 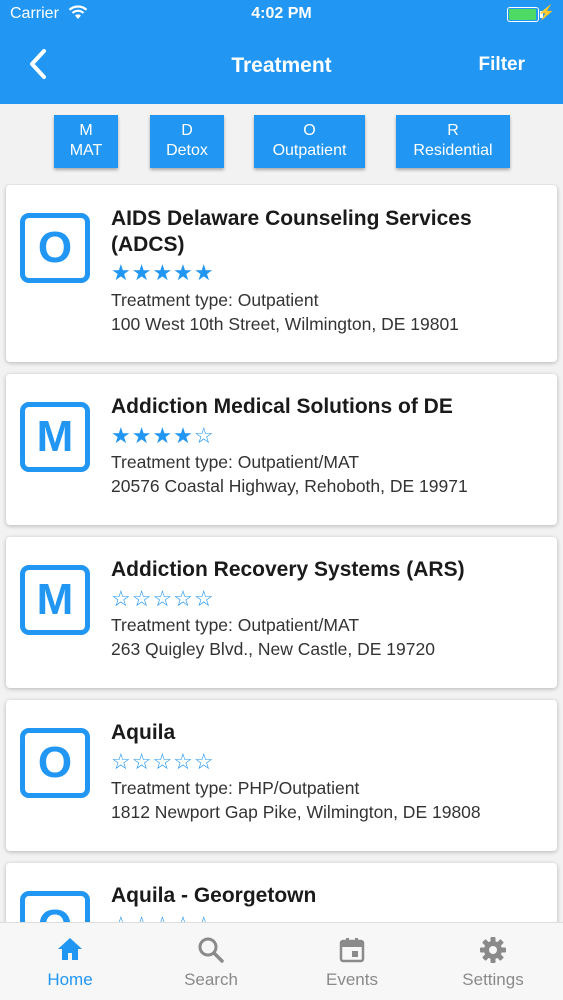 I want to click on tab-events: Events, so click(x=352, y=961).